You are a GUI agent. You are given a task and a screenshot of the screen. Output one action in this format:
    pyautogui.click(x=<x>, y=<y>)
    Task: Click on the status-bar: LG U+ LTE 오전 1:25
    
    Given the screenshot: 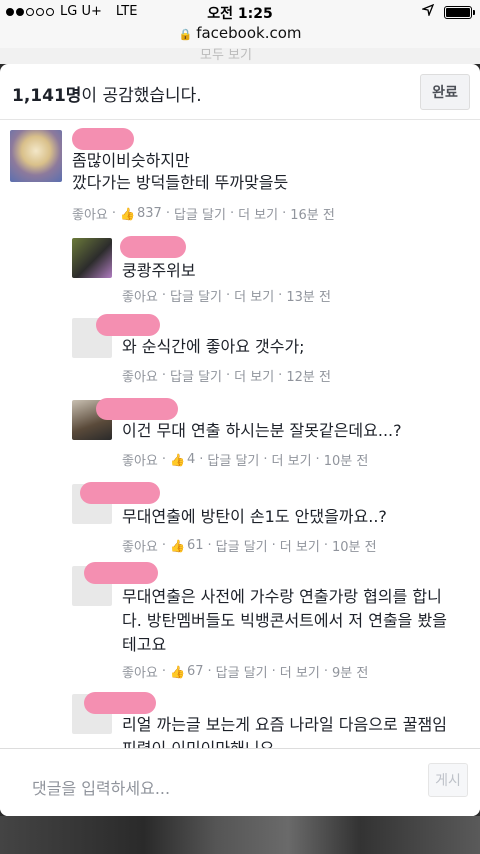 What is the action you would take?
    pyautogui.click(x=240, y=12)
    